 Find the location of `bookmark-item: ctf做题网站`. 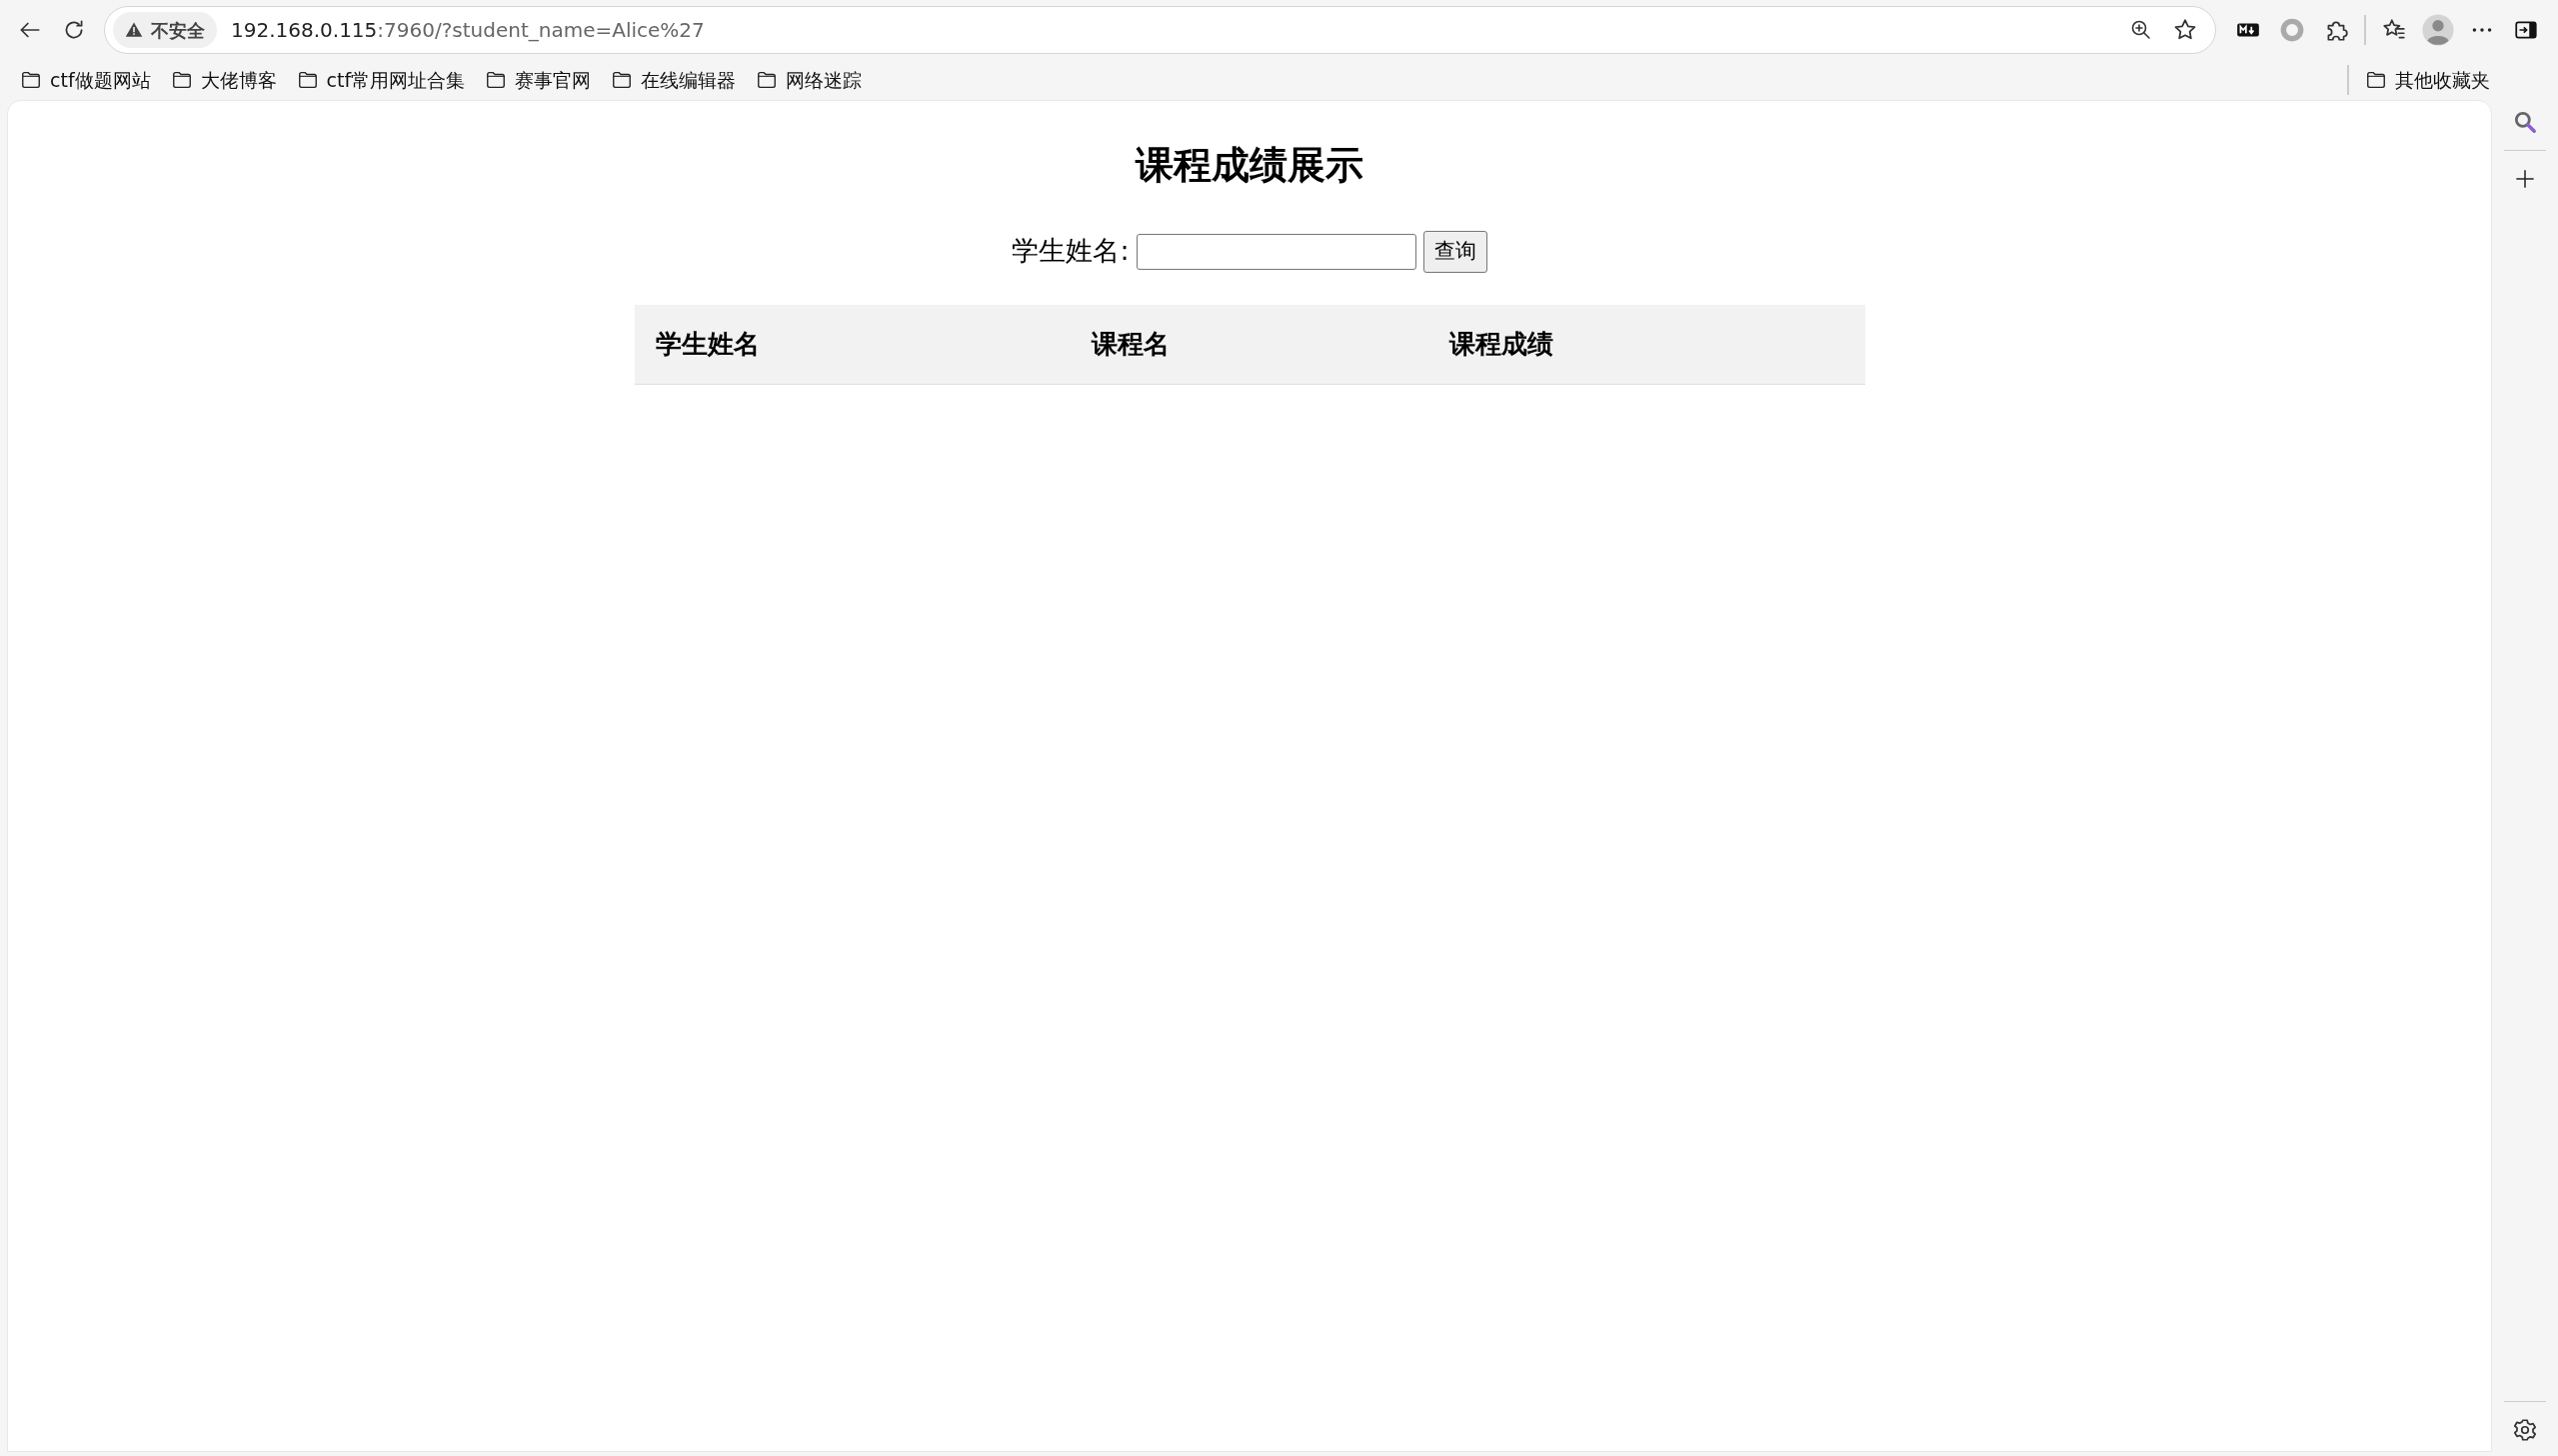

bookmark-item: ctf做题网站 is located at coordinates (85, 80).